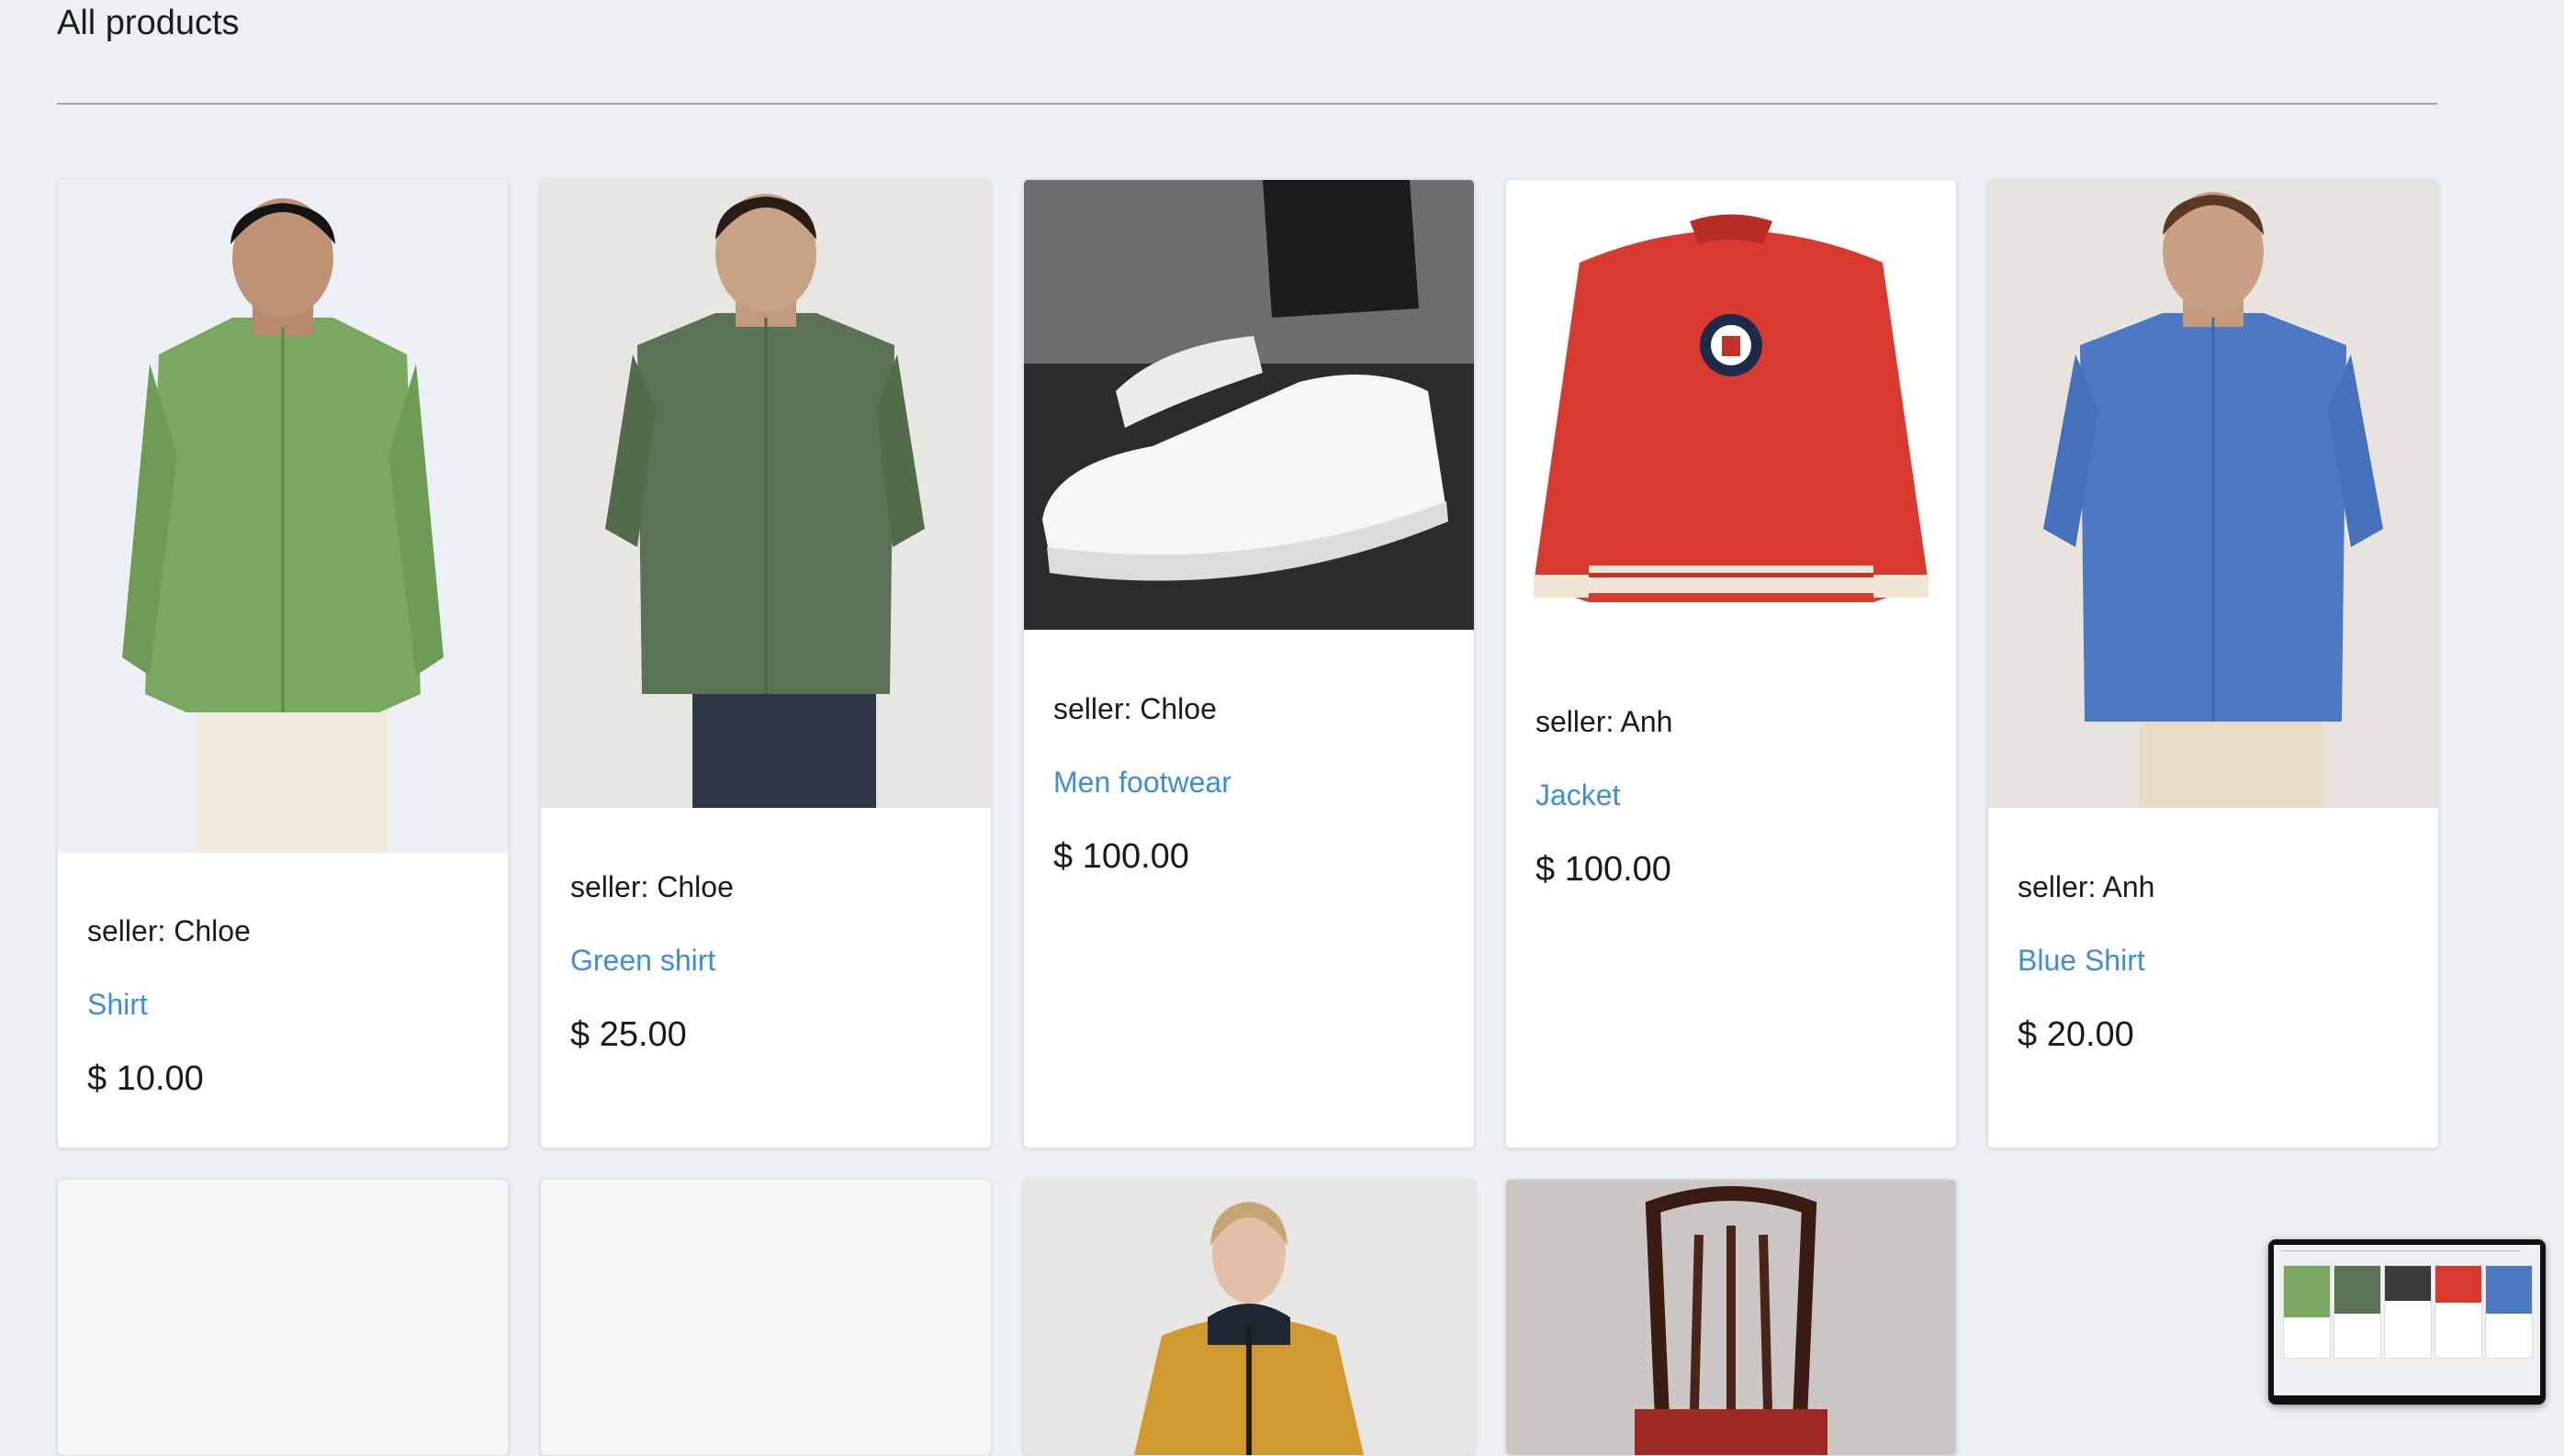 The width and height of the screenshot is (2564, 1456). Describe the element at coordinates (118, 1005) in the screenshot. I see `product-name-link: Shirt` at that location.